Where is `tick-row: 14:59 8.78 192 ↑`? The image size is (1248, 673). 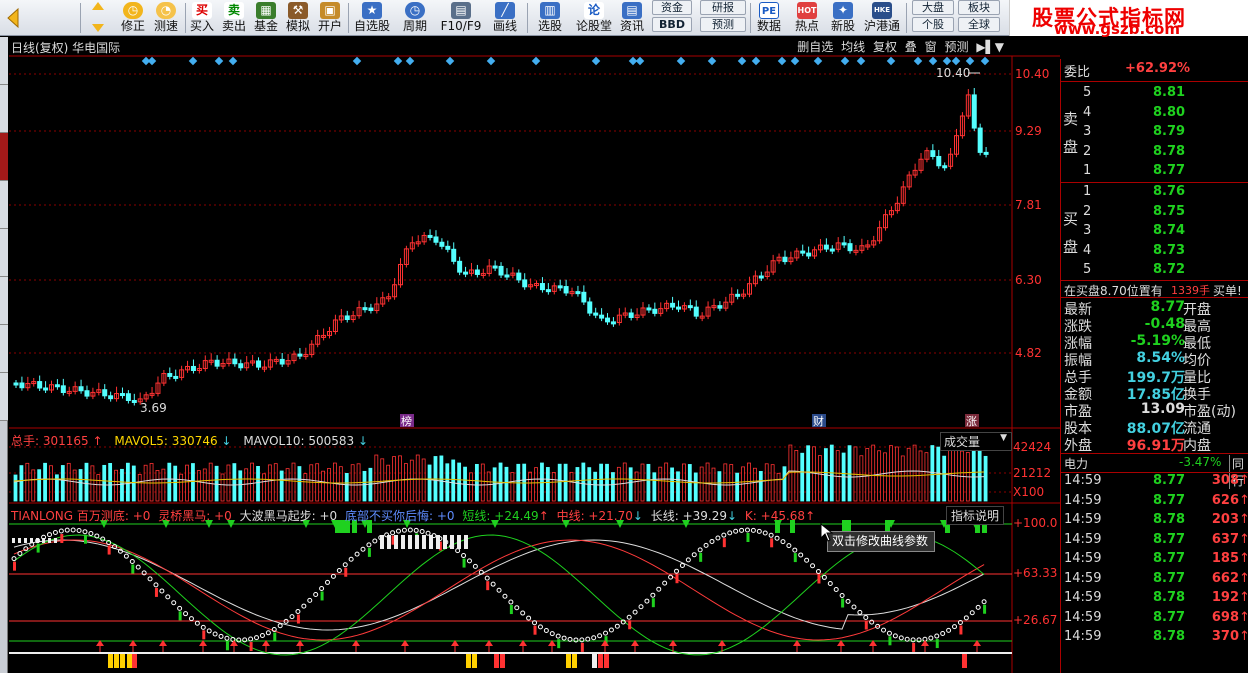 tick-row: 14:59 8.78 192 ↑ is located at coordinates (1156, 597).